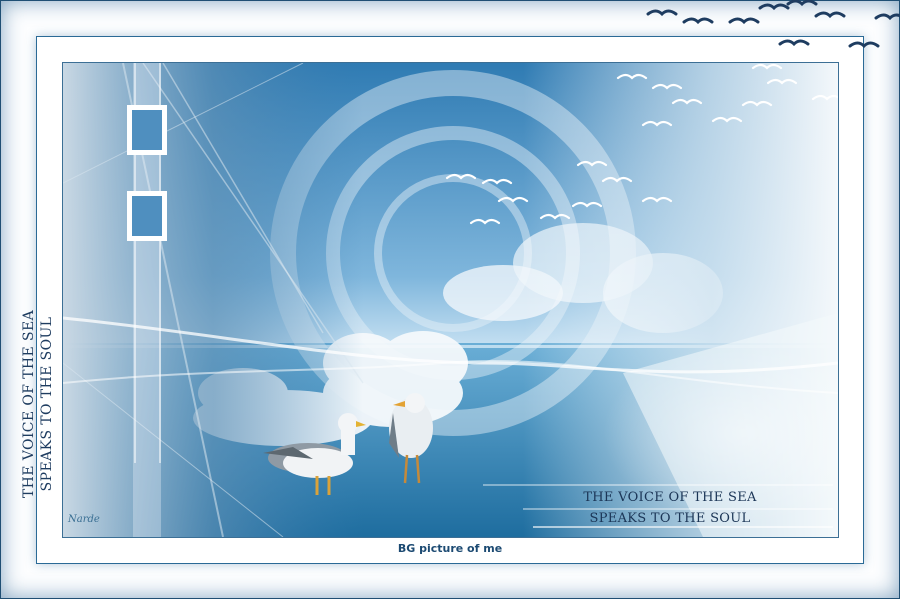  What do you see at coordinates (450, 548) in the screenshot?
I see `caption: BG picture of me` at bounding box center [450, 548].